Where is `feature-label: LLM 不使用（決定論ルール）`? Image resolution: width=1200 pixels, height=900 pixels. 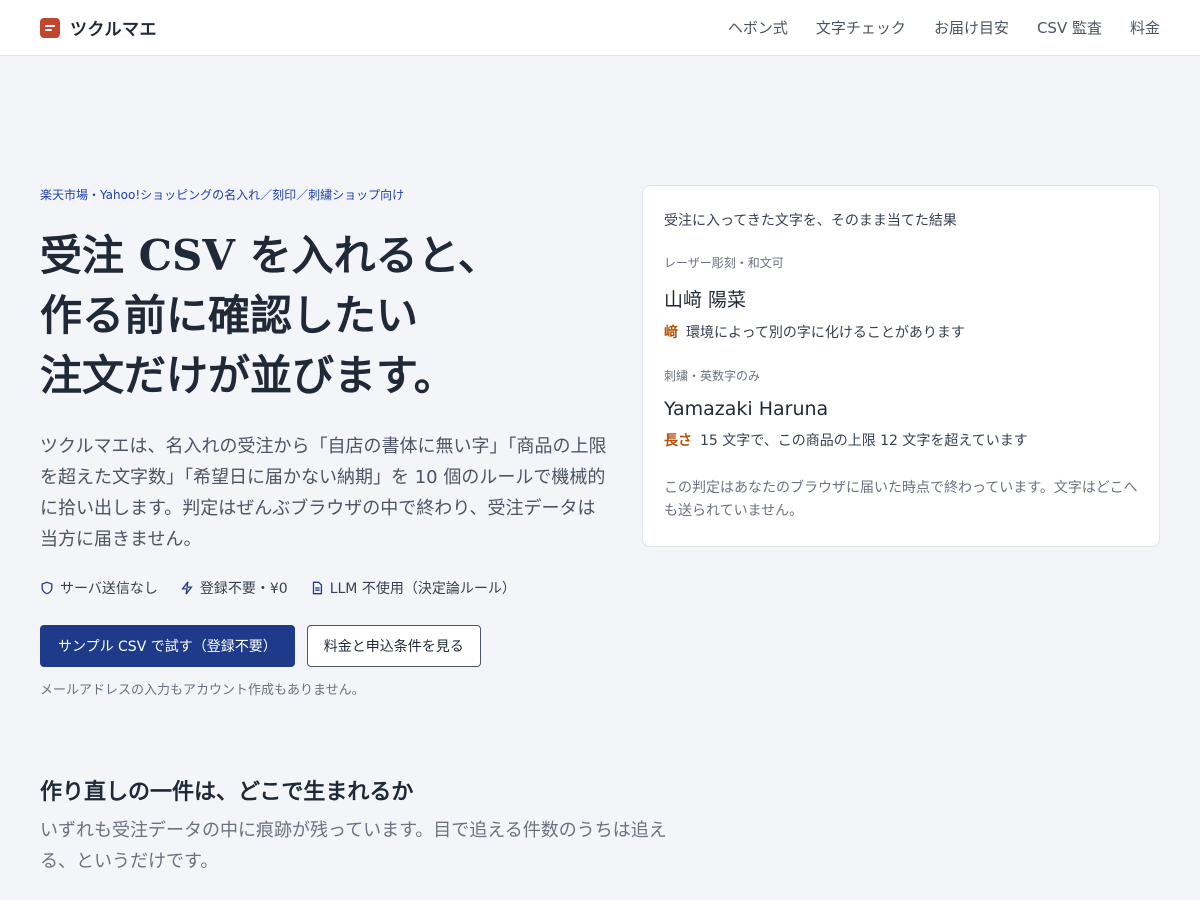
feature-label: LLM 不使用（決定論ルール） is located at coordinates (422, 589).